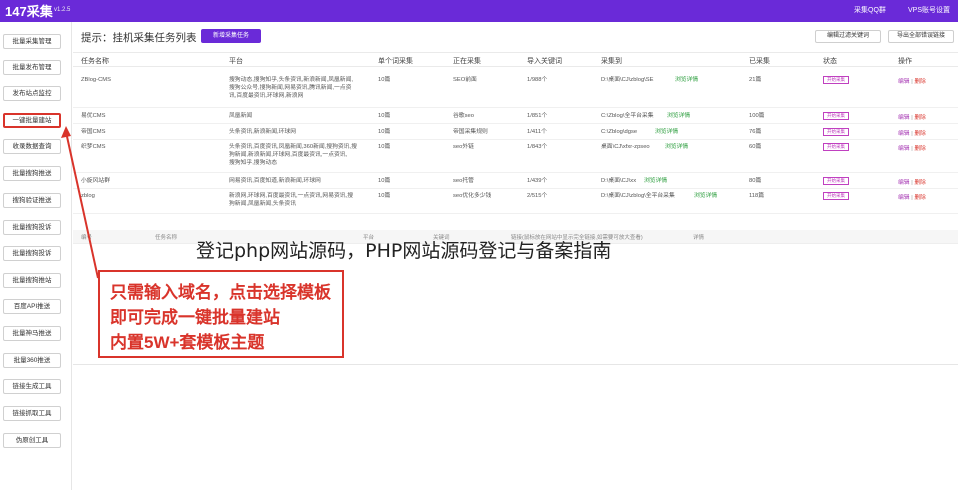 The image size is (958, 490). What do you see at coordinates (537, 147) in the screenshot?
I see `keyword-progress: 1/843个` at bounding box center [537, 147].